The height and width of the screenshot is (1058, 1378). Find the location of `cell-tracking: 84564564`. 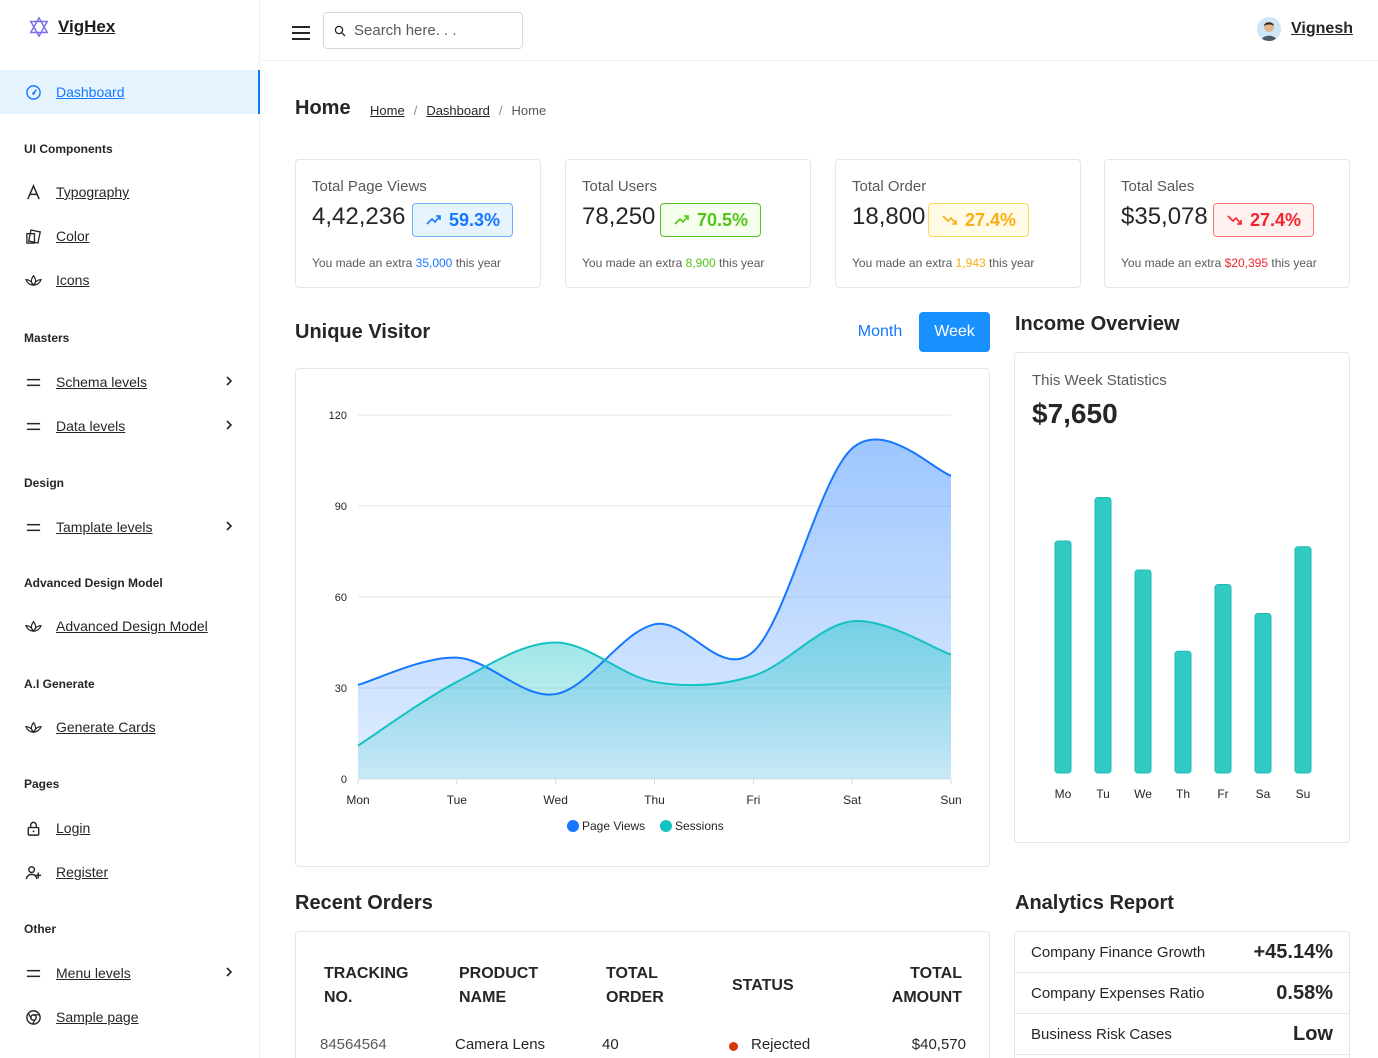

cell-tracking: 84564564 is located at coordinates (353, 1044).